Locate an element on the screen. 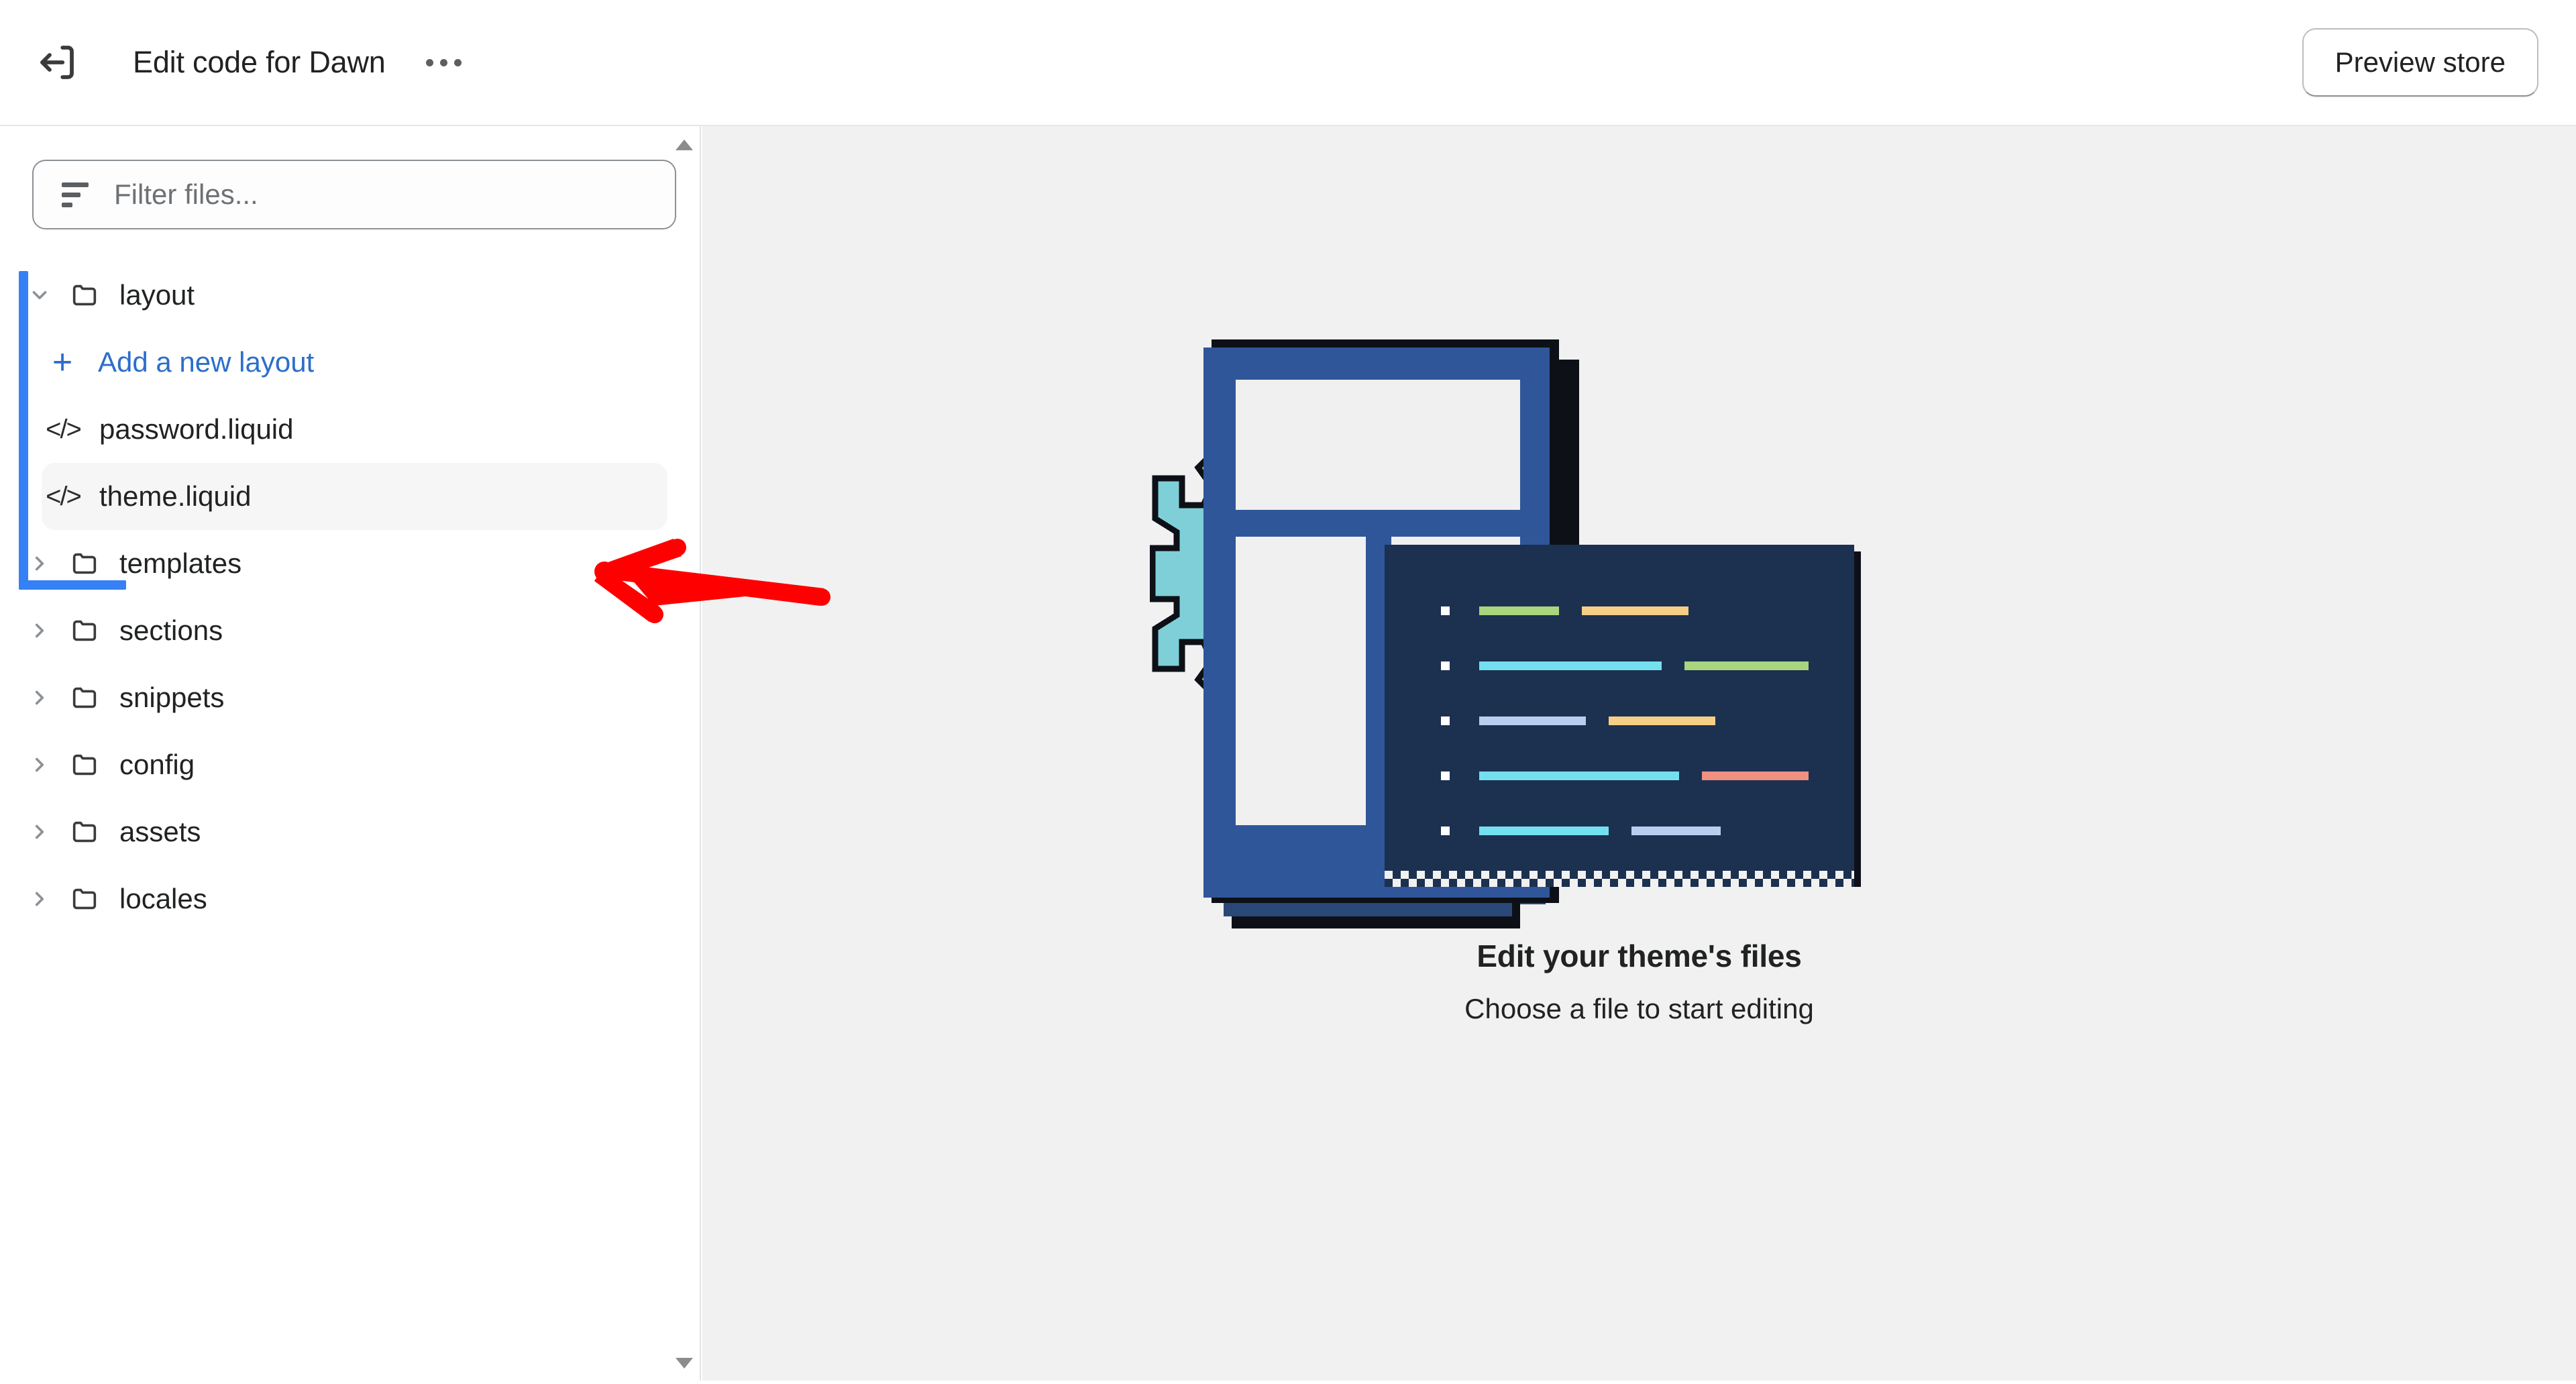 This screenshot has height=1384, width=2576. empty-state-title: Edit your theme's files is located at coordinates (1639, 956).